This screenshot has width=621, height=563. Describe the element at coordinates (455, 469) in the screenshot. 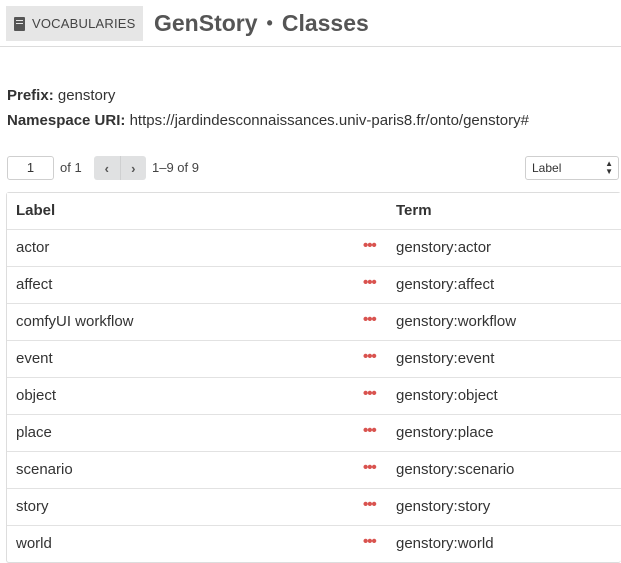

I see `row-term: genstory:scenario` at that location.